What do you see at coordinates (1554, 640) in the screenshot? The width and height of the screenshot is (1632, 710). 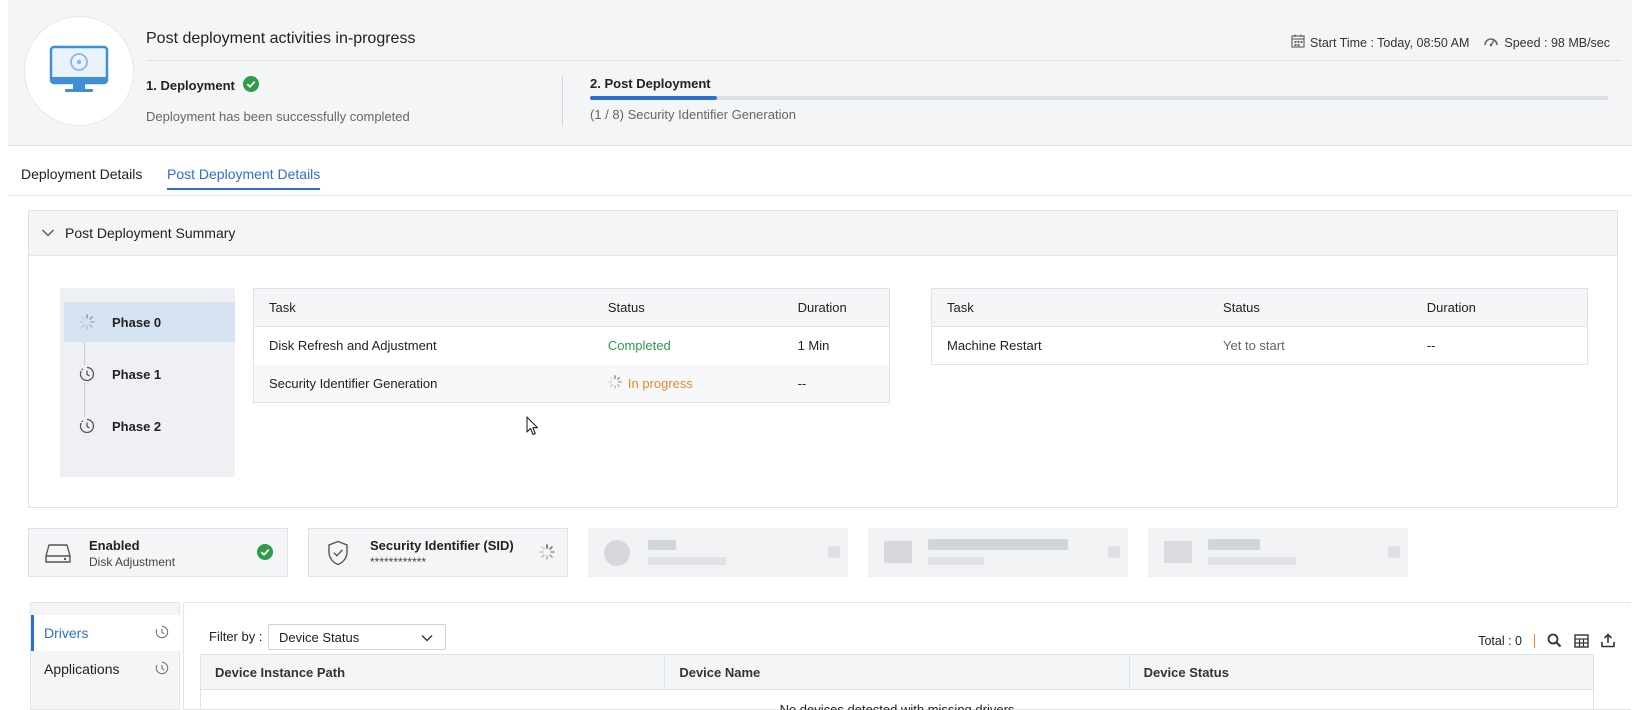 I see `search-icon` at bounding box center [1554, 640].